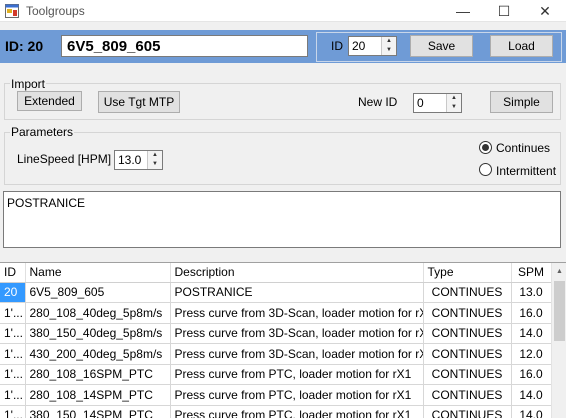 This screenshot has height=418, width=566. Describe the element at coordinates (463, 11) in the screenshot. I see `minimize-button: —` at that location.